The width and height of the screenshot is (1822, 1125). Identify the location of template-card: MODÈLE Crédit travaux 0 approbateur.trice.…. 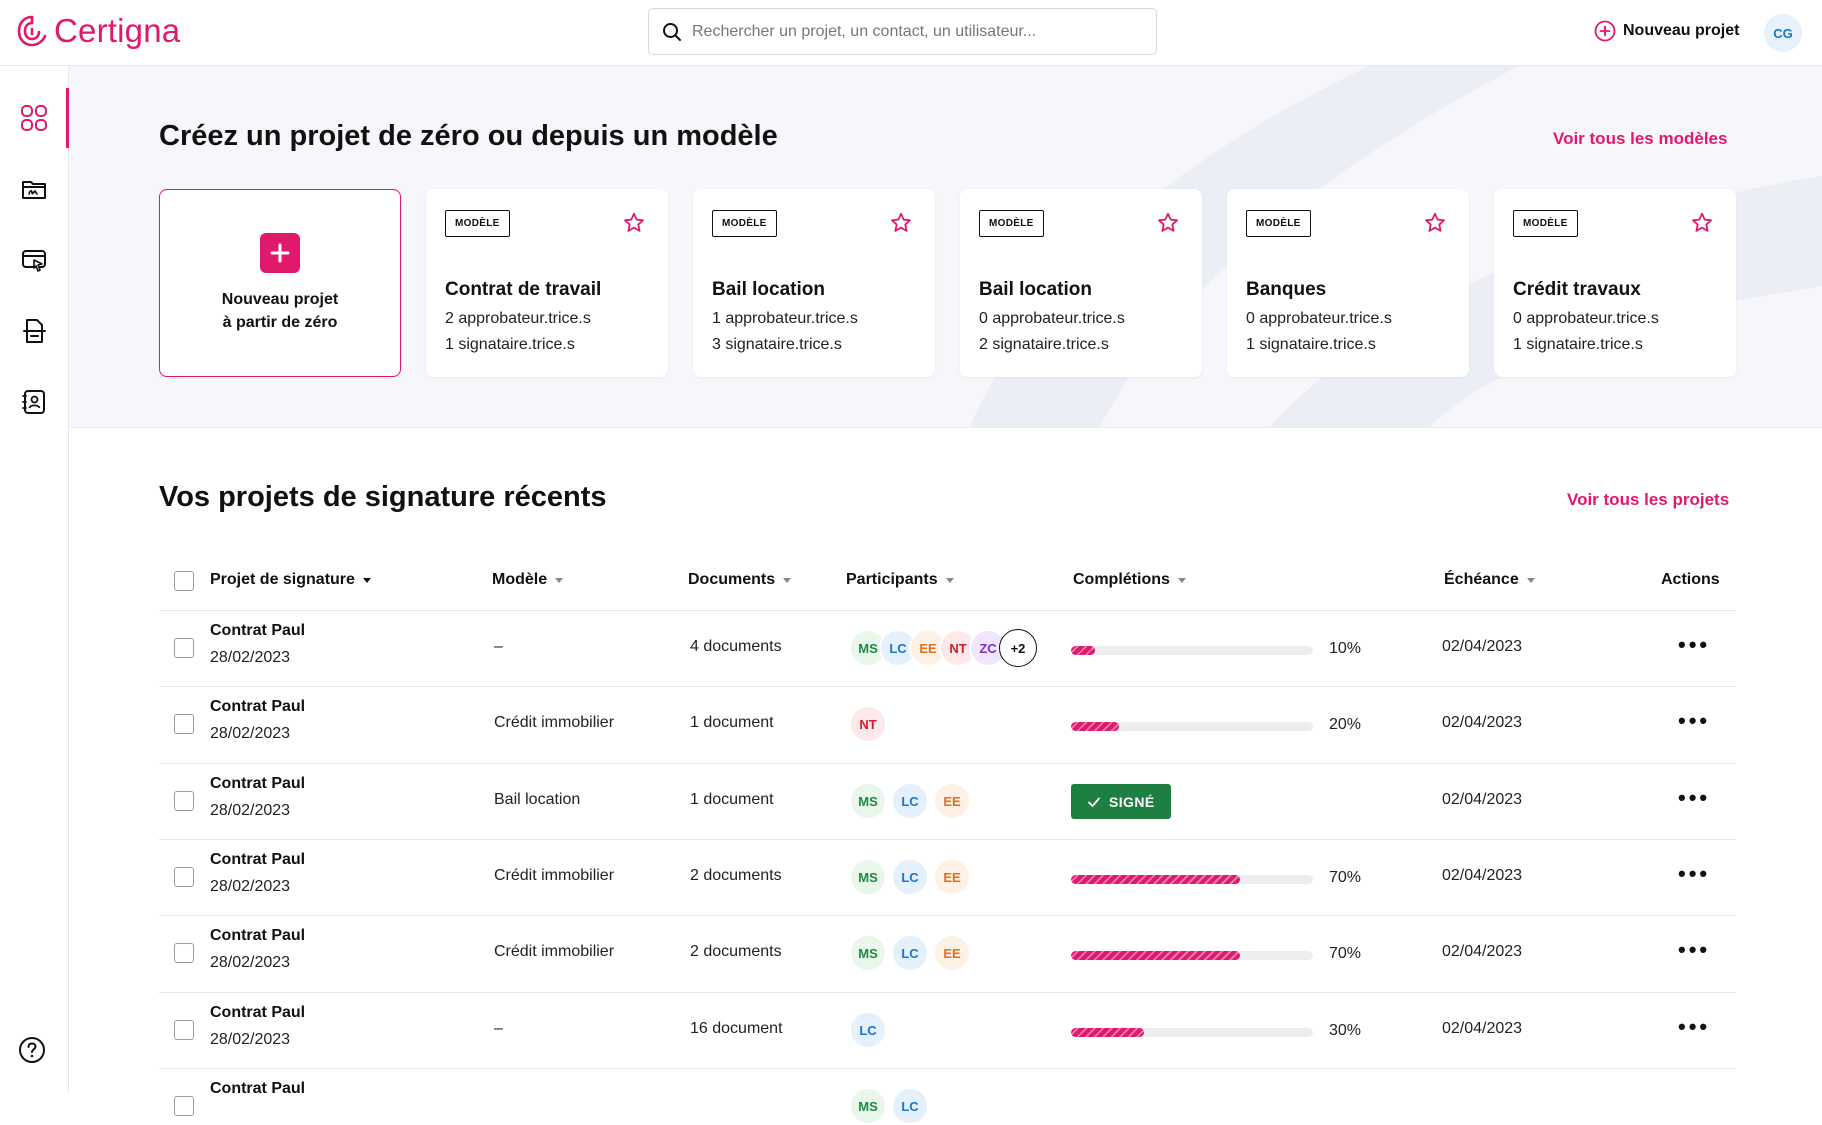
(1615, 283).